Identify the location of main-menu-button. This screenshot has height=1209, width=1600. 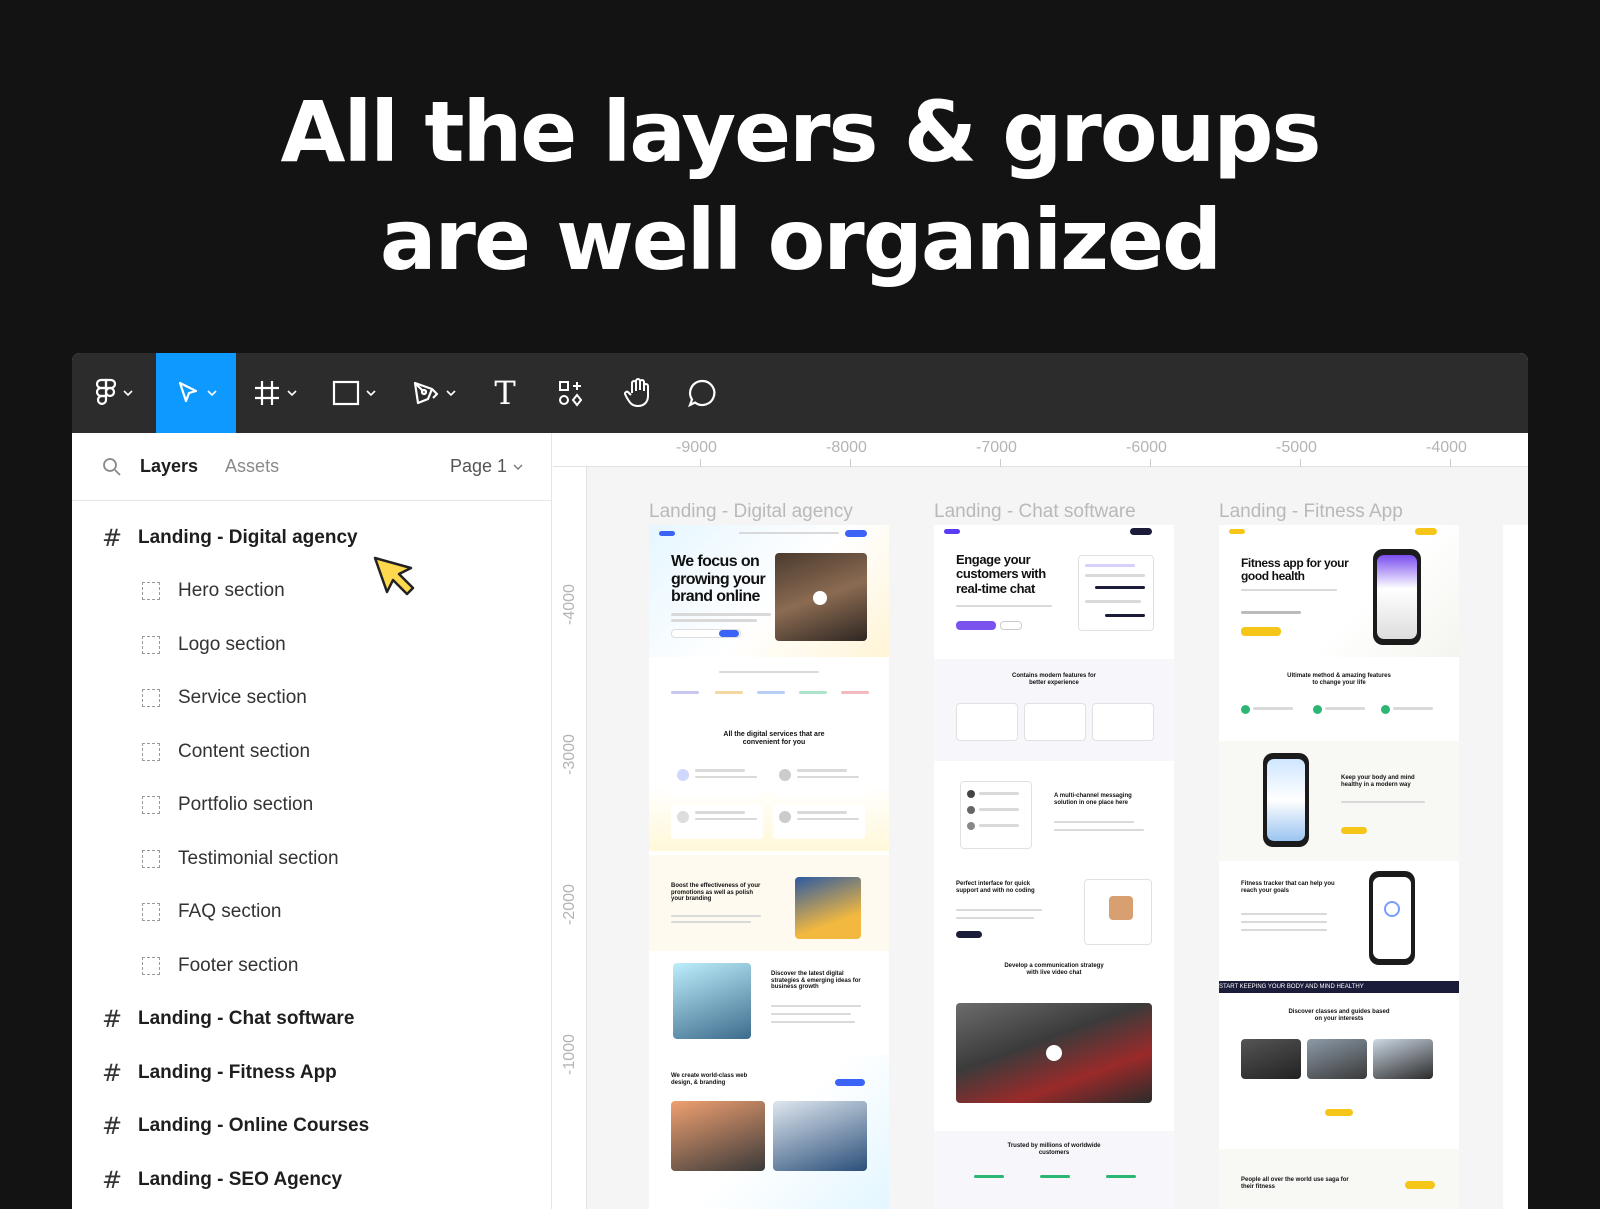
(114, 393).